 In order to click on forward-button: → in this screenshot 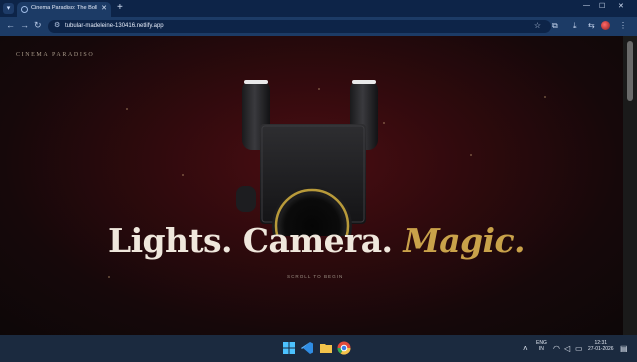, I will do `click(24, 25)`.